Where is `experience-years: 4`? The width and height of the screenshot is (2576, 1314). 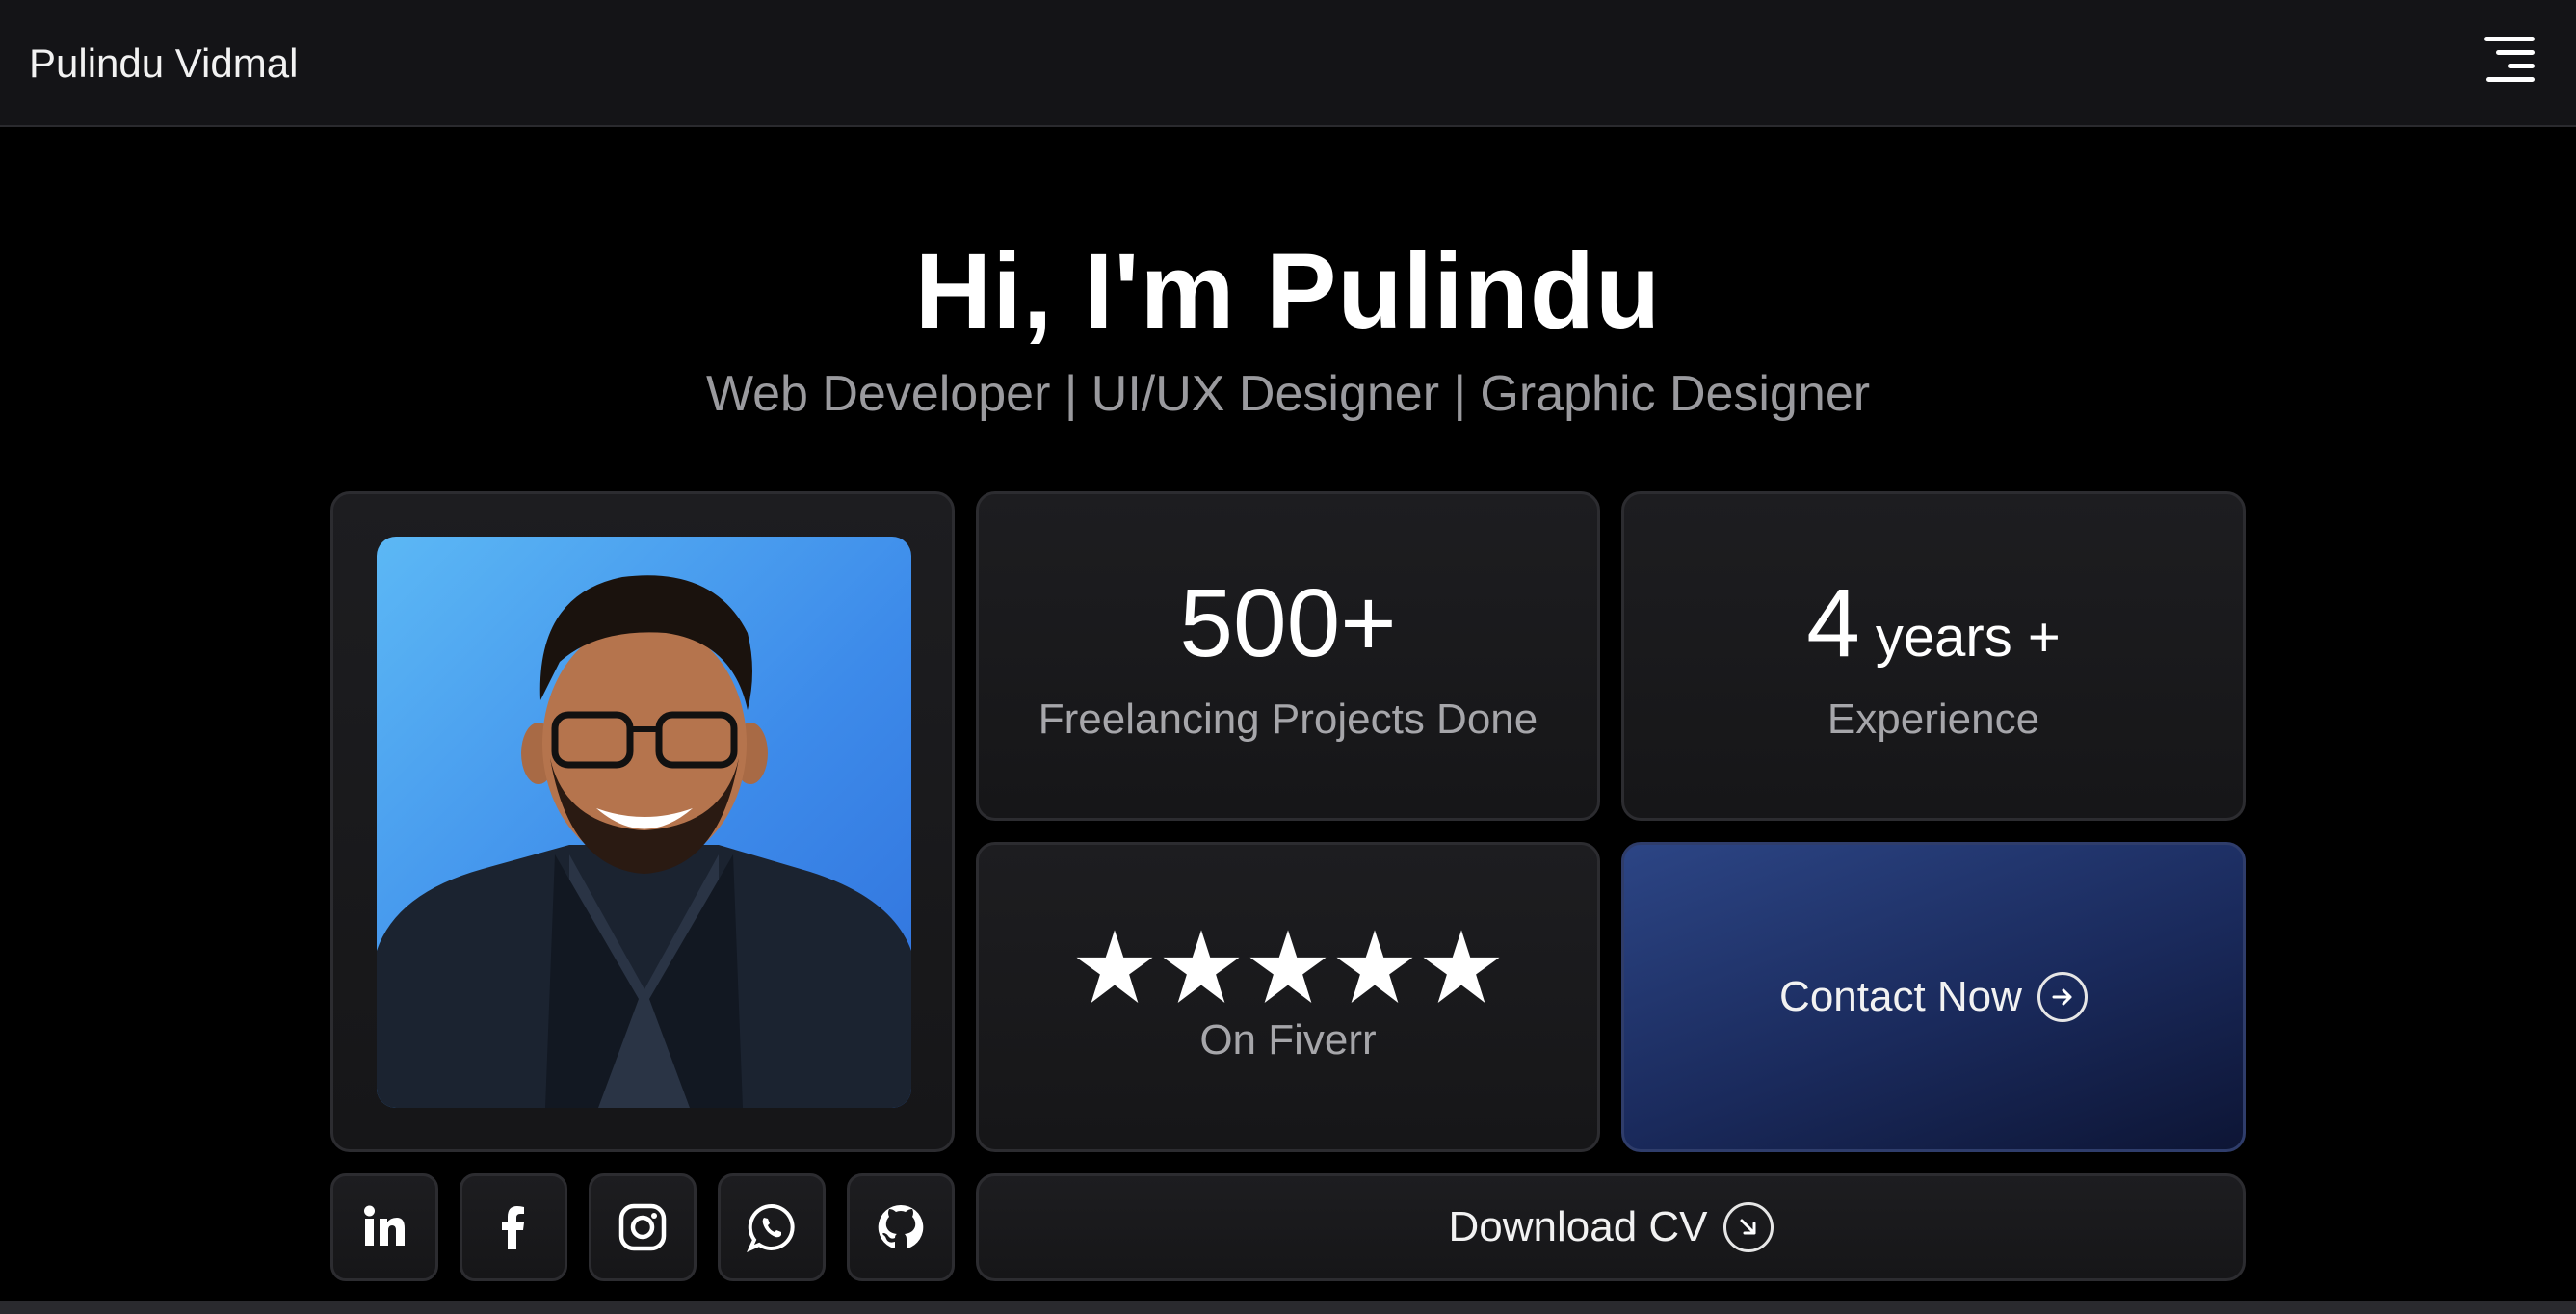
experience-years: 4 is located at coordinates (1833, 623).